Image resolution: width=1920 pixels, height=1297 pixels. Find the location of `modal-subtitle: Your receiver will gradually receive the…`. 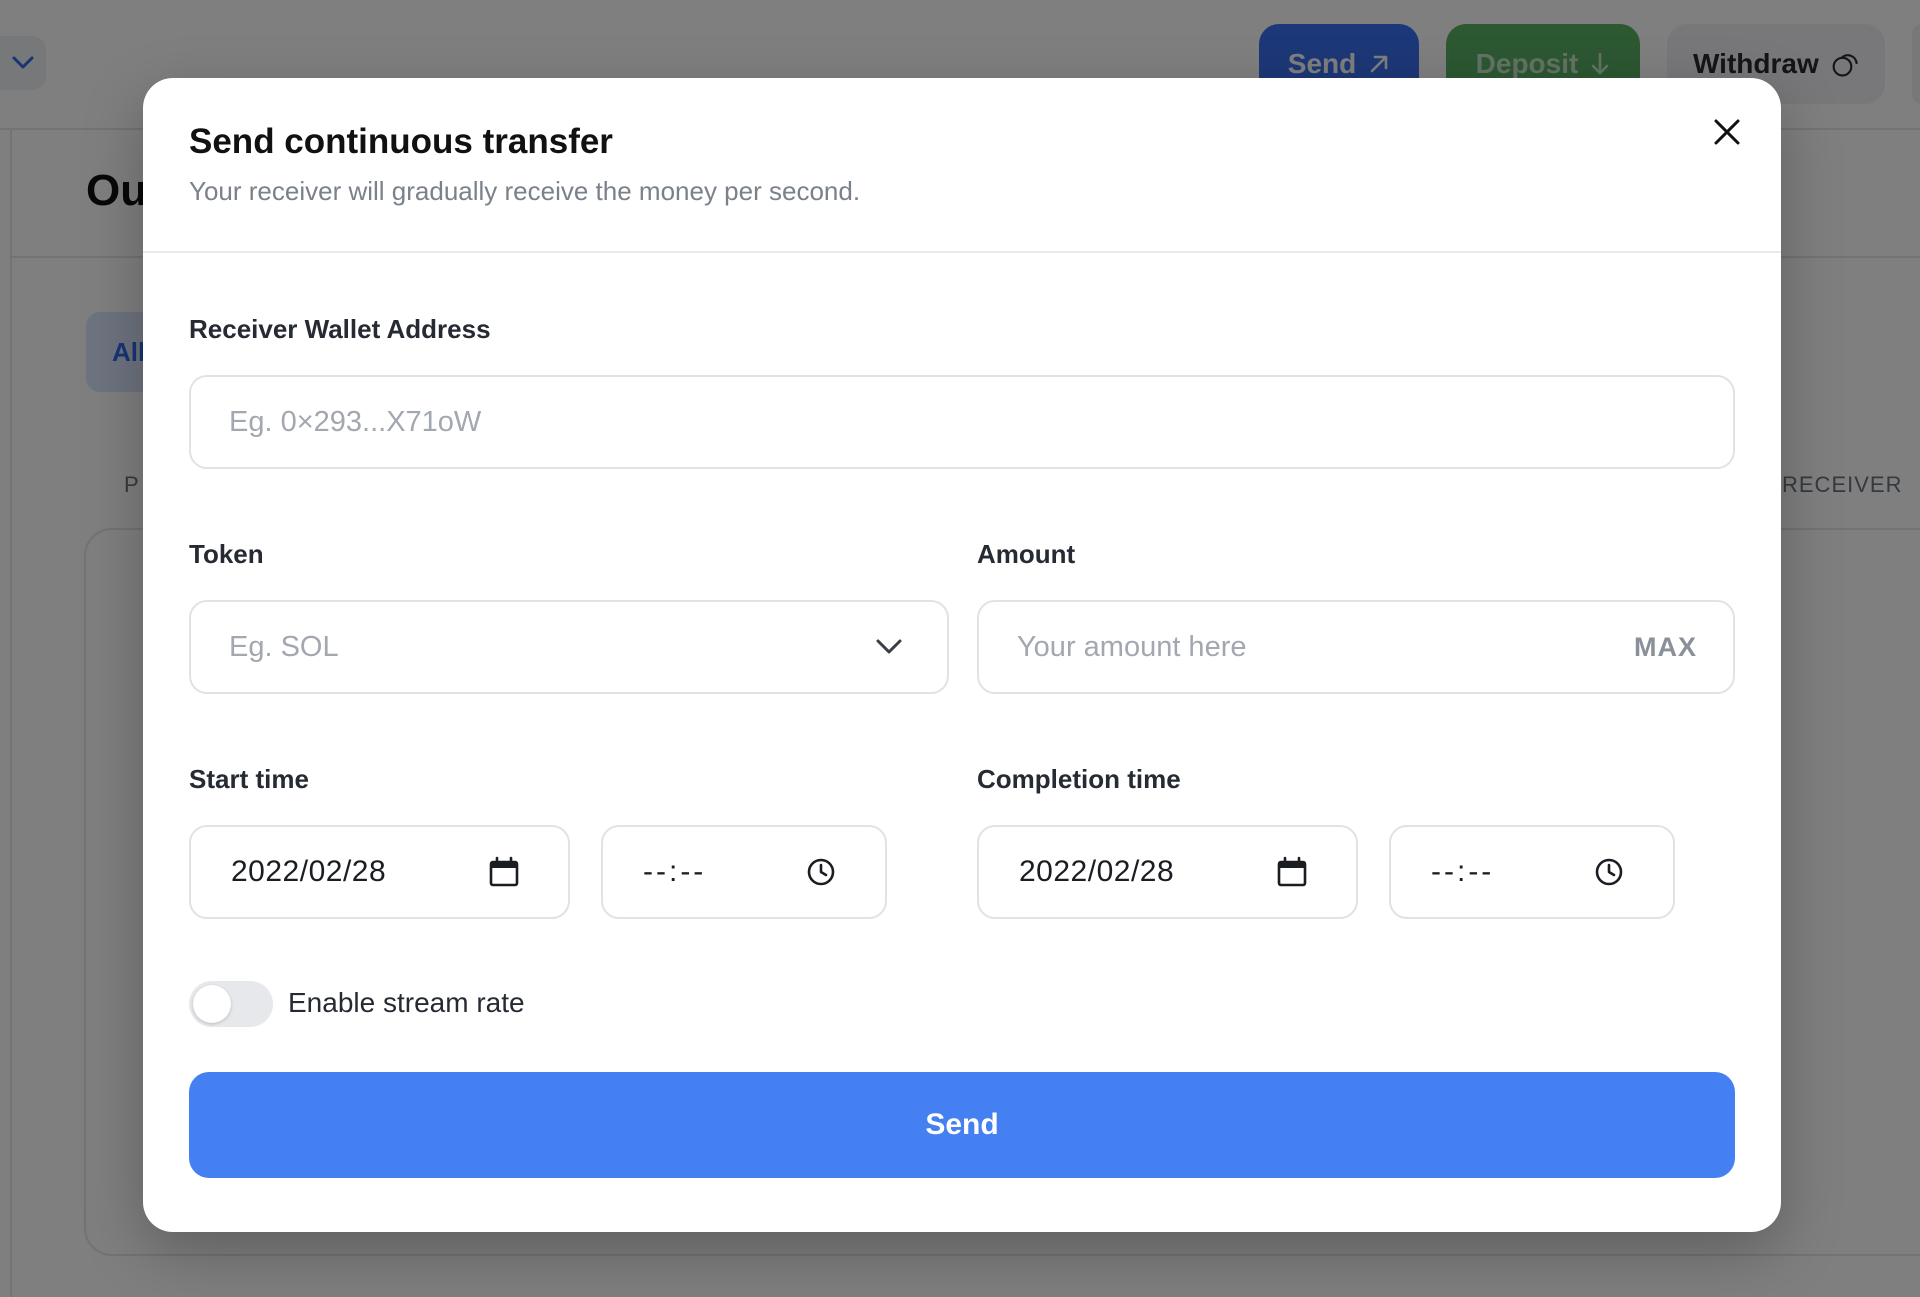

modal-subtitle: Your receiver will gradually receive the… is located at coordinates (525, 191).